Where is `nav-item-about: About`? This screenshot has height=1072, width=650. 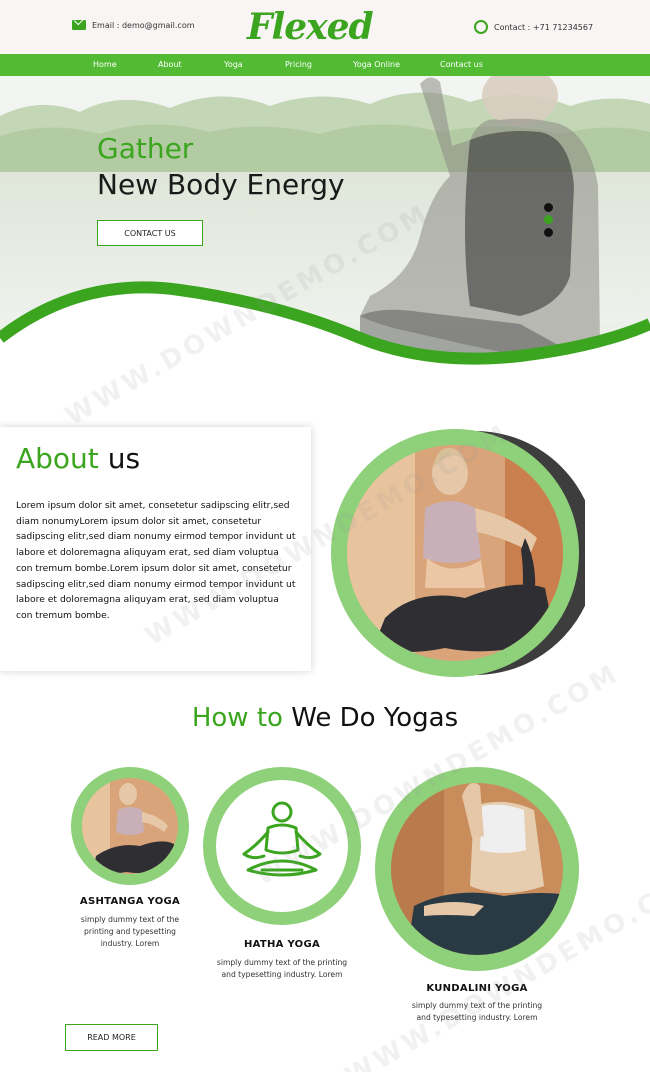
nav-item-about: About is located at coordinates (170, 64).